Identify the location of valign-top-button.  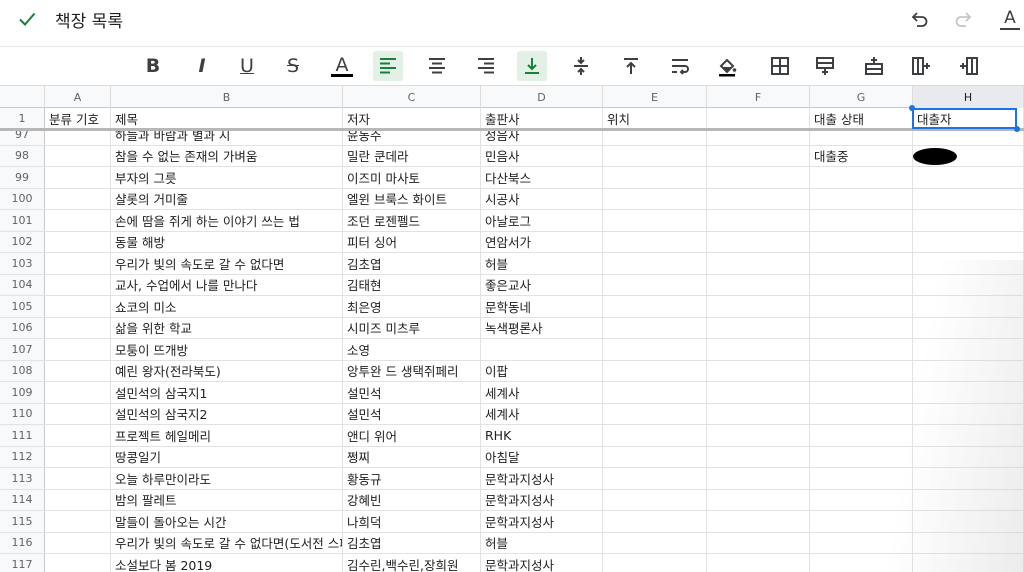
(631, 66).